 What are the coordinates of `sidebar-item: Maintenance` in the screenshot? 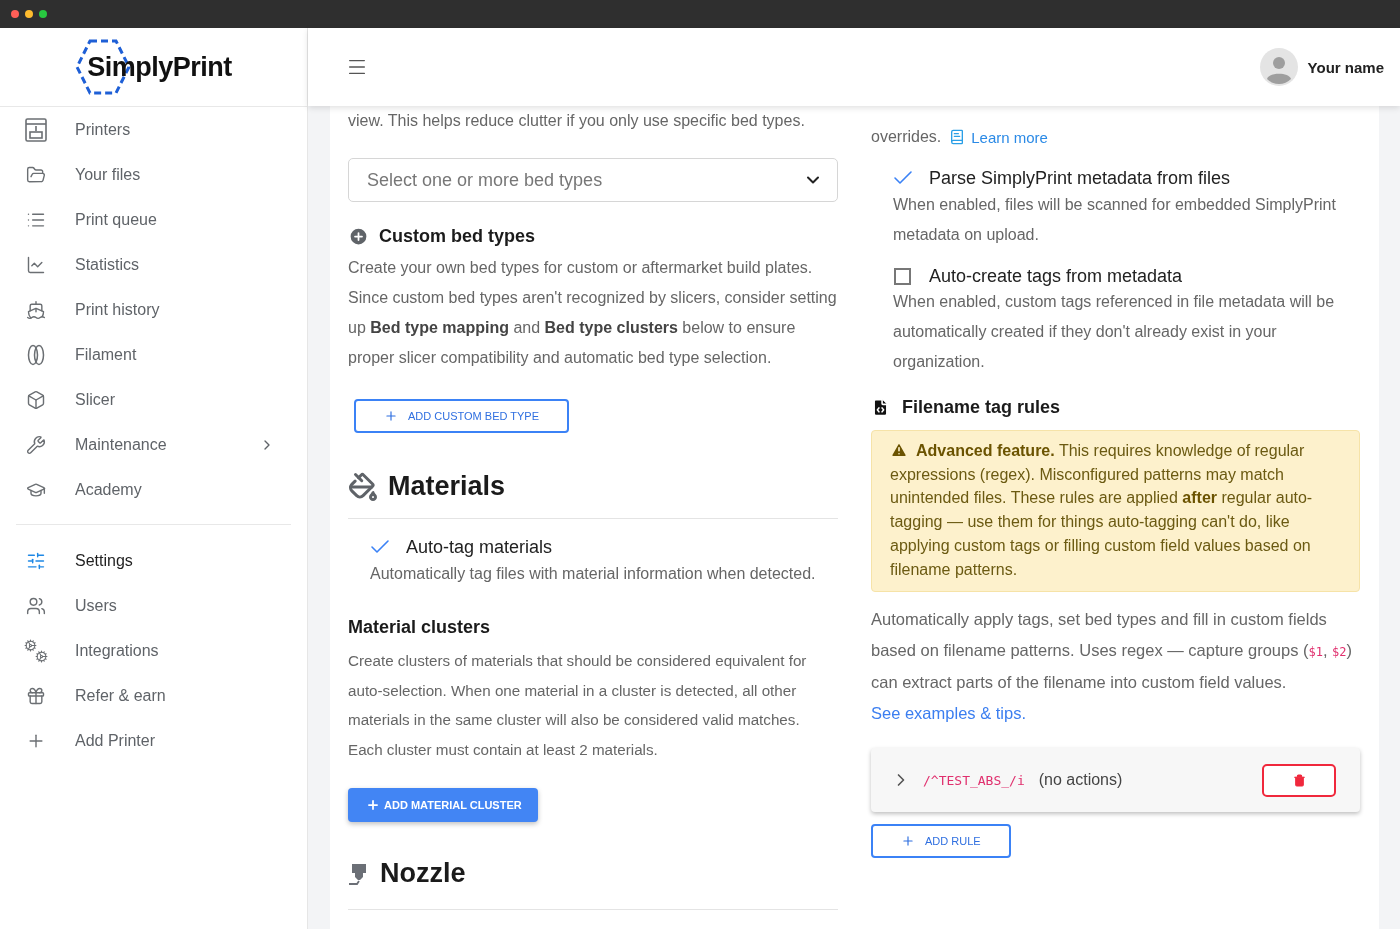 It's located at (153, 444).